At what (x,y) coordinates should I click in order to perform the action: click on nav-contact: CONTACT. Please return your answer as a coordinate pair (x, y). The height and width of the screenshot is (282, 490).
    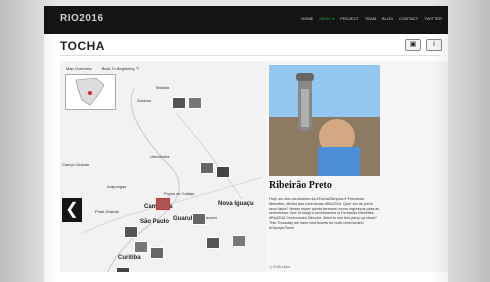
    Looking at the image, I should click on (408, 18).